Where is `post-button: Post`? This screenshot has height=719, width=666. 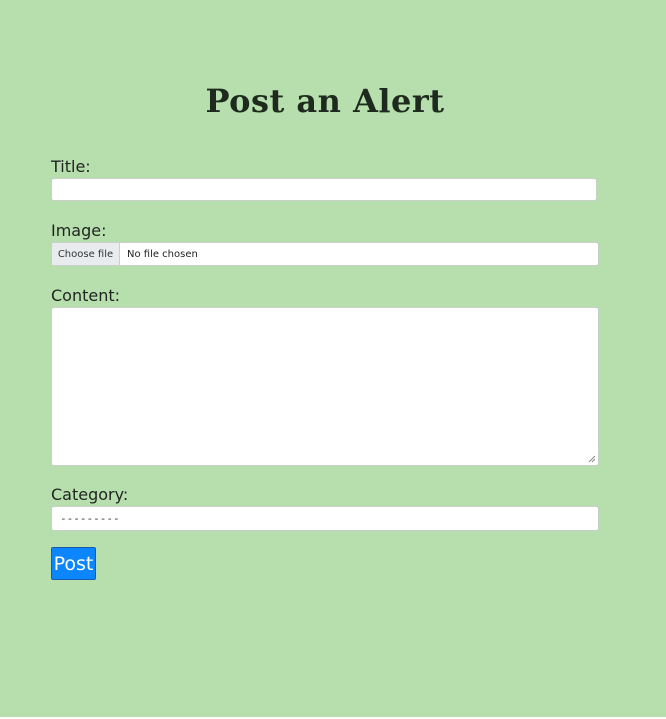 post-button: Post is located at coordinates (73, 563).